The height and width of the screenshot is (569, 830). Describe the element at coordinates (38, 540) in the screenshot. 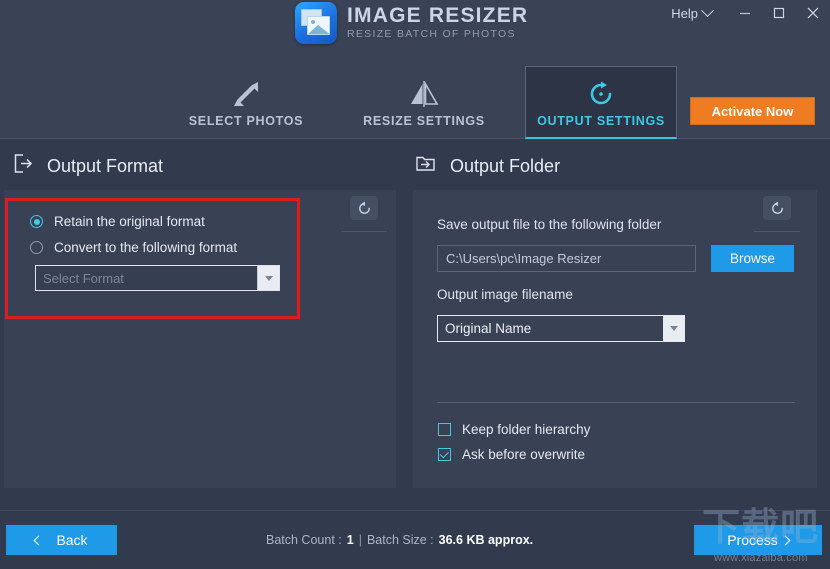

I see `chevron-left-icon` at that location.